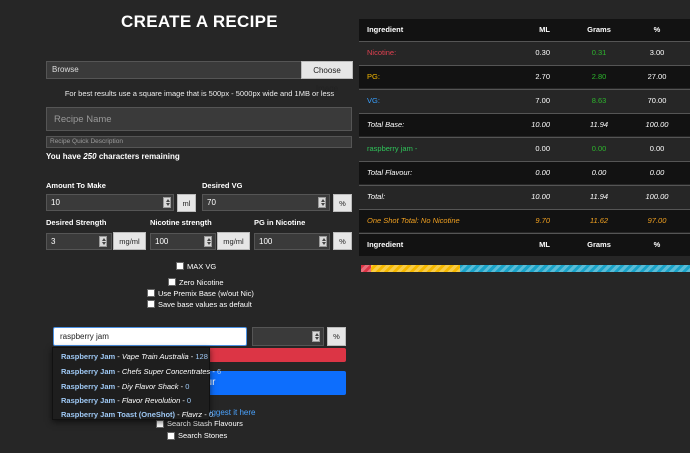  I want to click on cell-ingredient: Total Flavour:, so click(390, 172).